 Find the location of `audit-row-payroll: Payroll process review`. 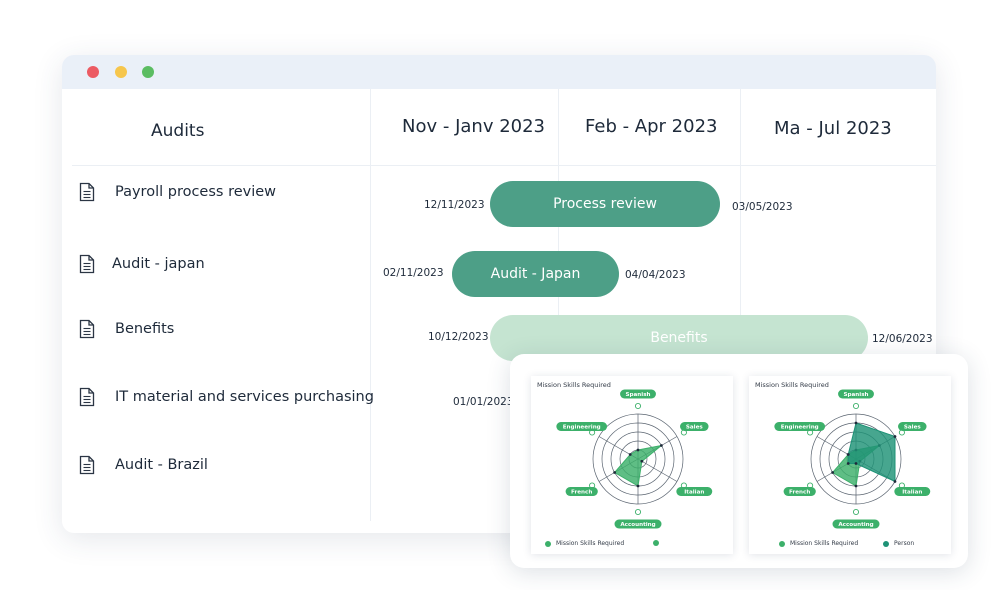

audit-row-payroll: Payroll process review is located at coordinates (177, 192).